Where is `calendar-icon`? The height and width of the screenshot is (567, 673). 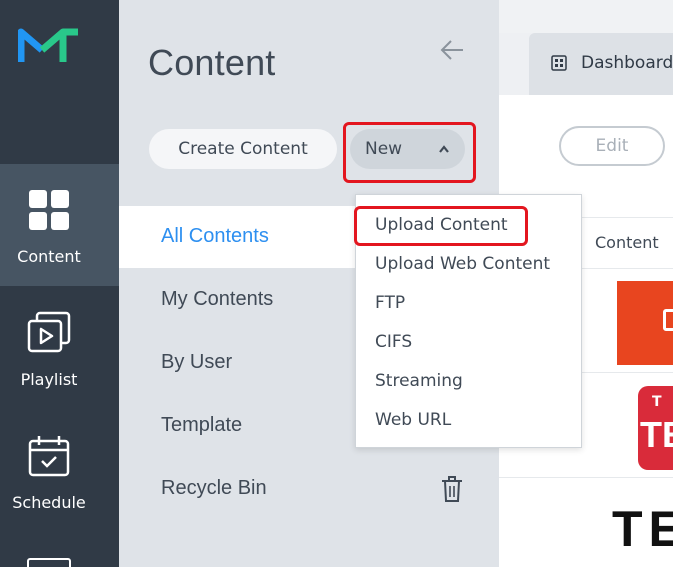
calendar-icon is located at coordinates (49, 456).